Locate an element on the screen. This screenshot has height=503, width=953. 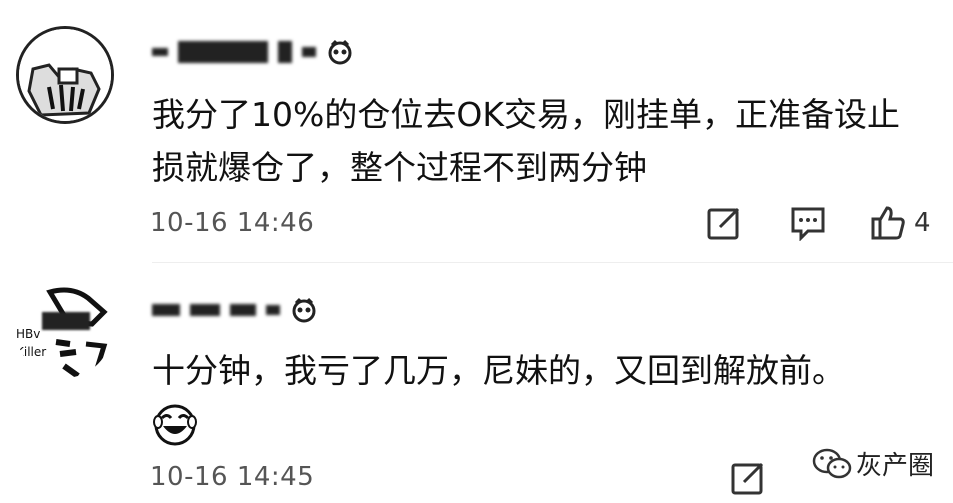
avatar: HBv Killer is located at coordinates (64, 330).